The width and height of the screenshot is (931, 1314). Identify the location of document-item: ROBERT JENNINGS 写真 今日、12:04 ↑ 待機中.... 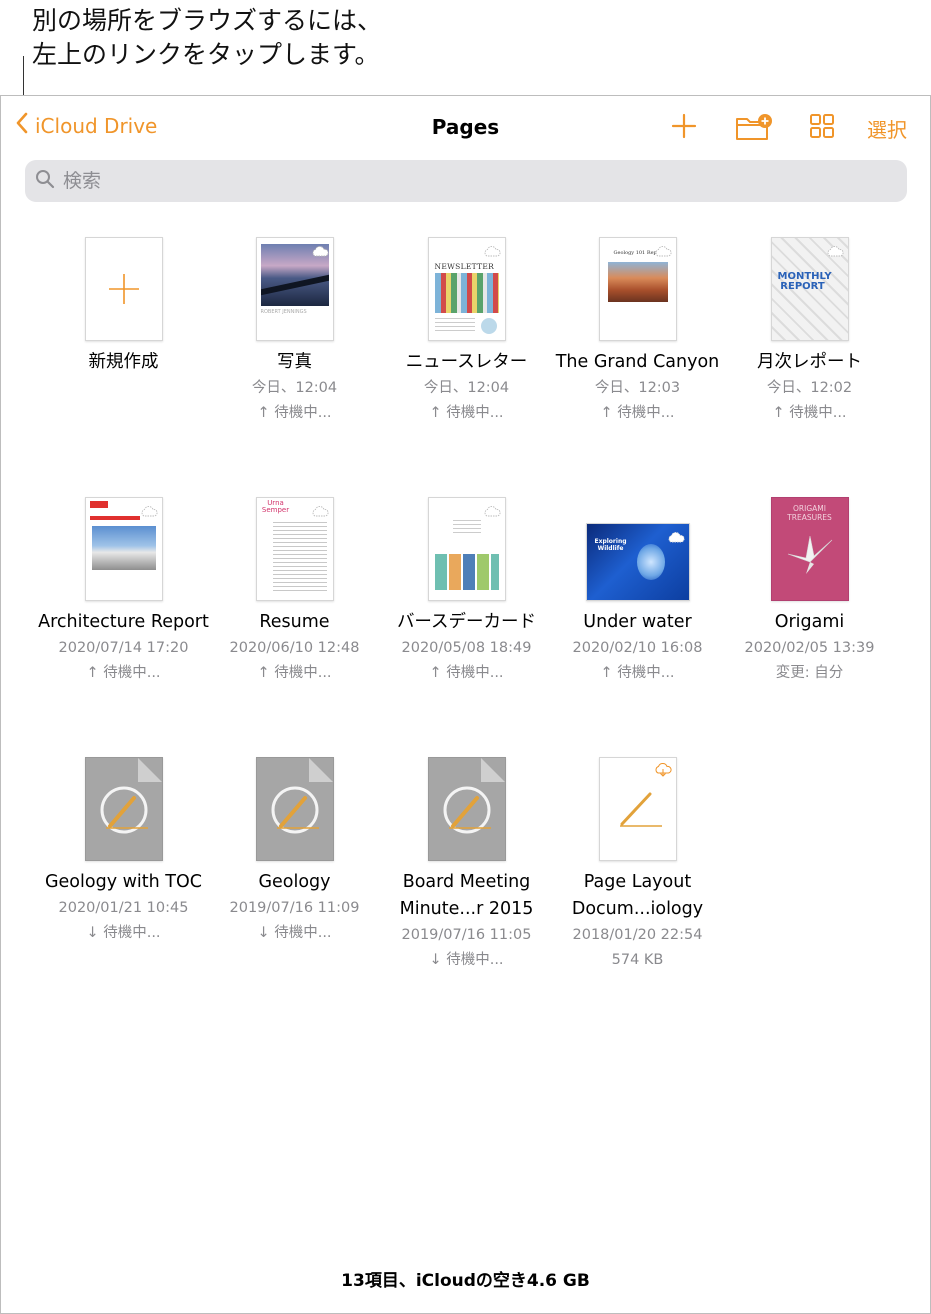
(294, 331).